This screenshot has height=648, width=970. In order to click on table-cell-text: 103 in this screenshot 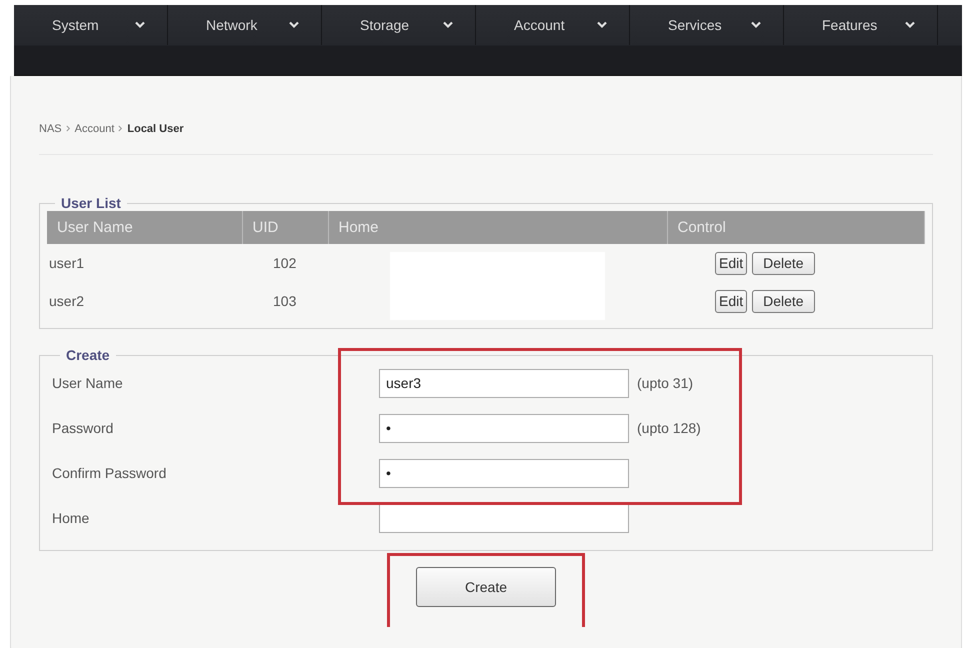, I will do `click(285, 301)`.